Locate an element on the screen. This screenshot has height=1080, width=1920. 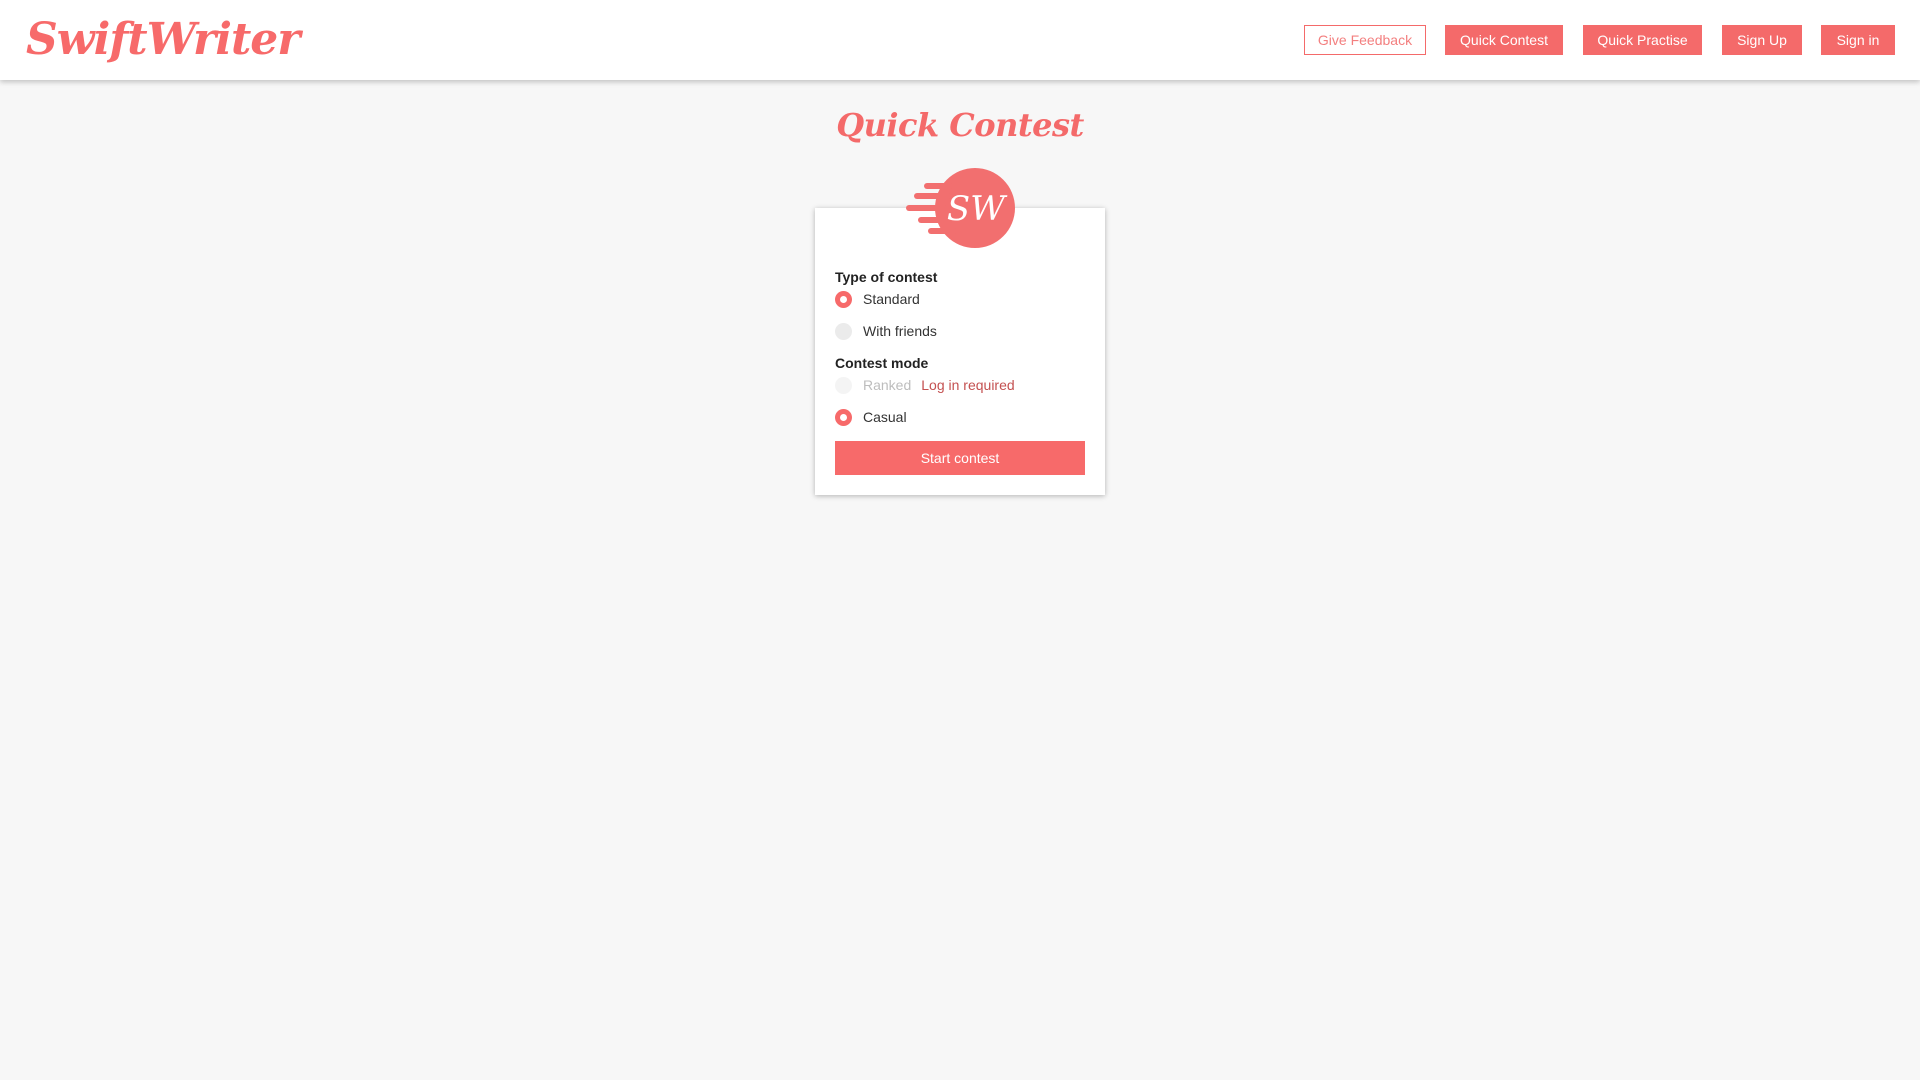
radio-standard-label: Standard is located at coordinates (891, 299).